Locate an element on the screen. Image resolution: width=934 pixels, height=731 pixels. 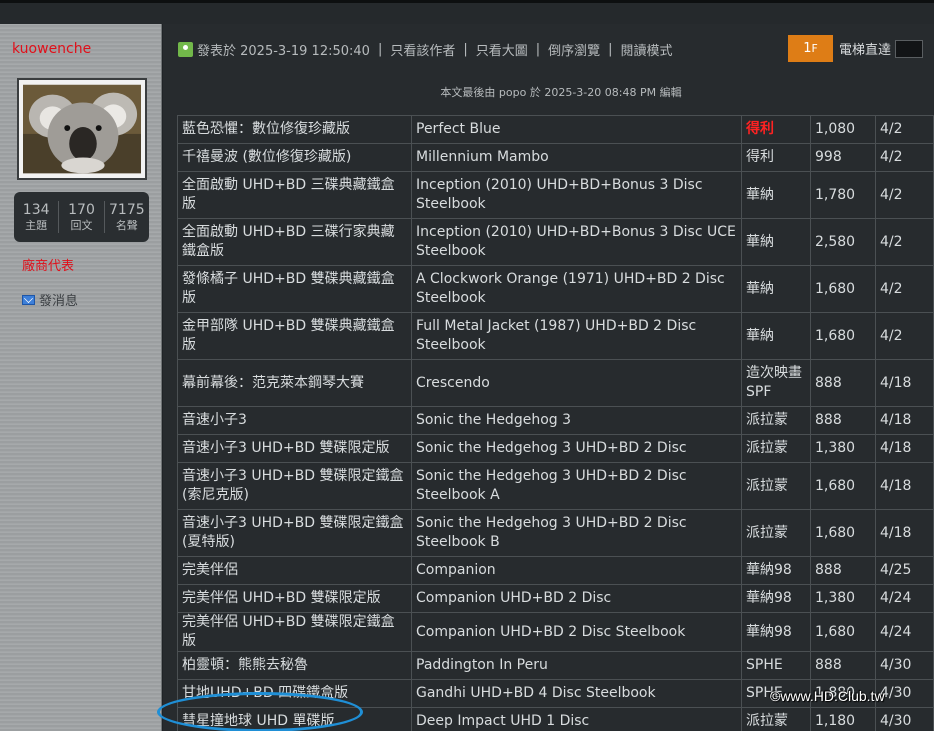
title-zh-cell: 全面啟動 UHD+BD 三碟典藏鐵盒版 is located at coordinates (294, 195).